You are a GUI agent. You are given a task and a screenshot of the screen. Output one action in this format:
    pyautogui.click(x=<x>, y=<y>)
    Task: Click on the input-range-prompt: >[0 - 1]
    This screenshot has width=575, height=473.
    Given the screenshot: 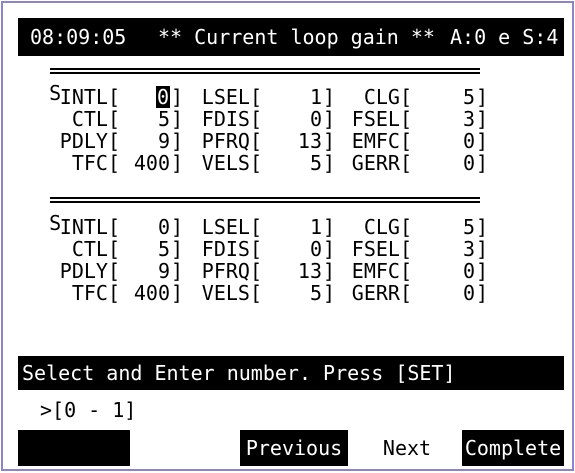 What is the action you would take?
    pyautogui.click(x=88, y=410)
    